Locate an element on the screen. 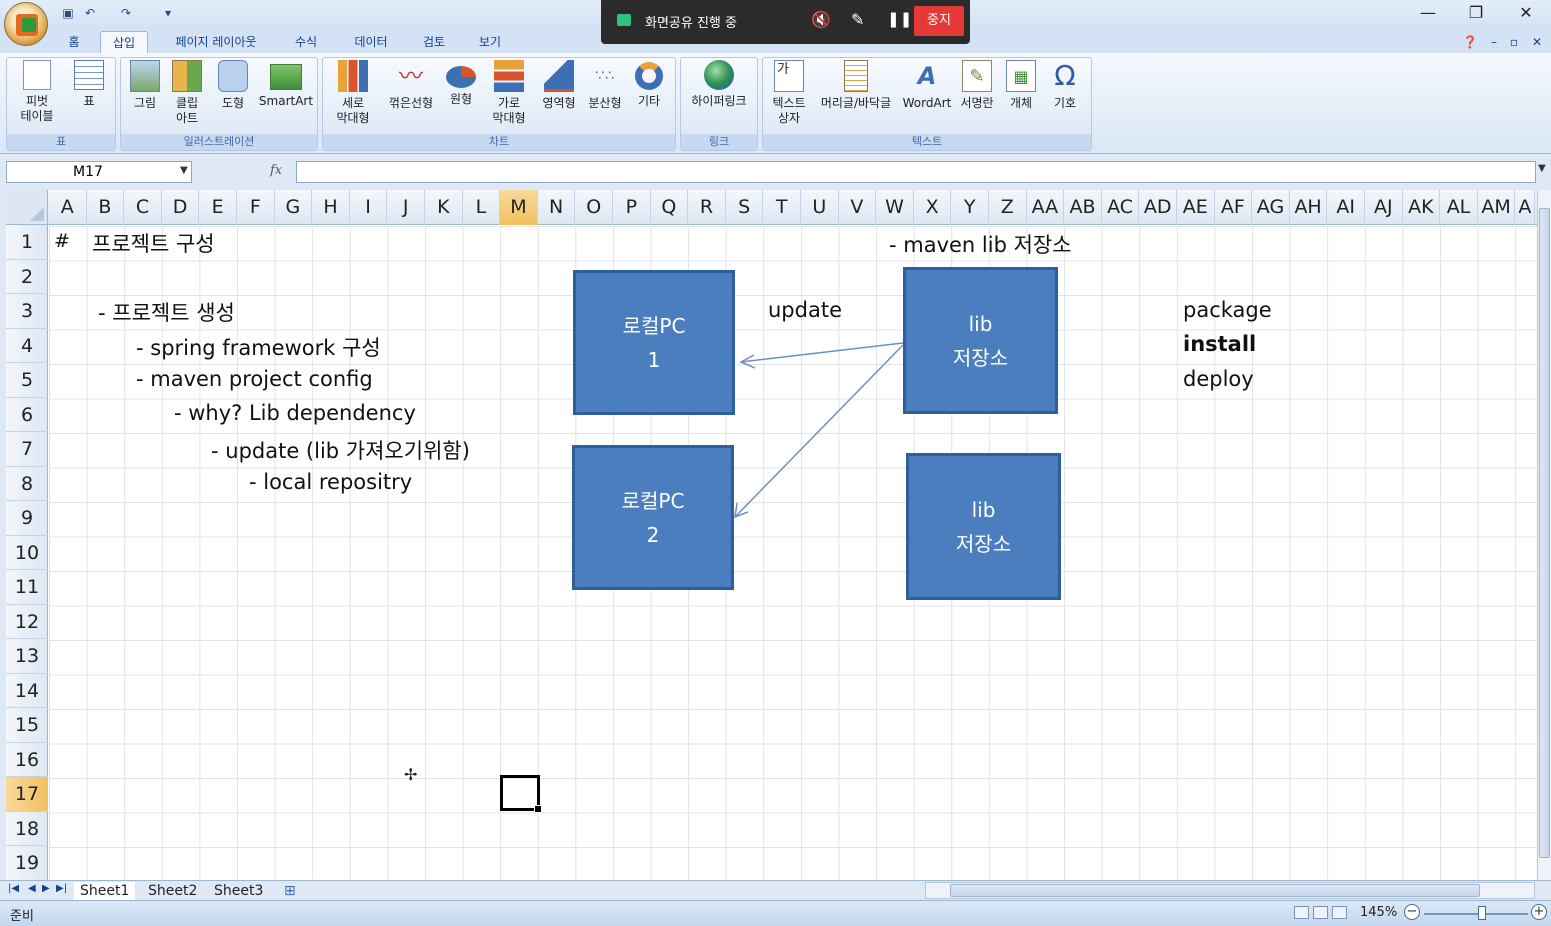  other-chart-button: 기타 is located at coordinates (649, 97).